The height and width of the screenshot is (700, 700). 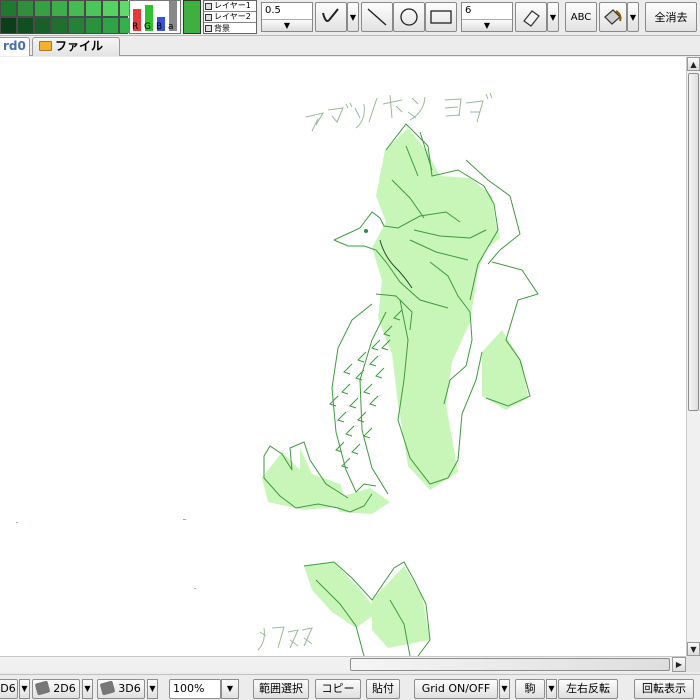 What do you see at coordinates (42, 688) in the screenshot?
I see `dice-icon` at bounding box center [42, 688].